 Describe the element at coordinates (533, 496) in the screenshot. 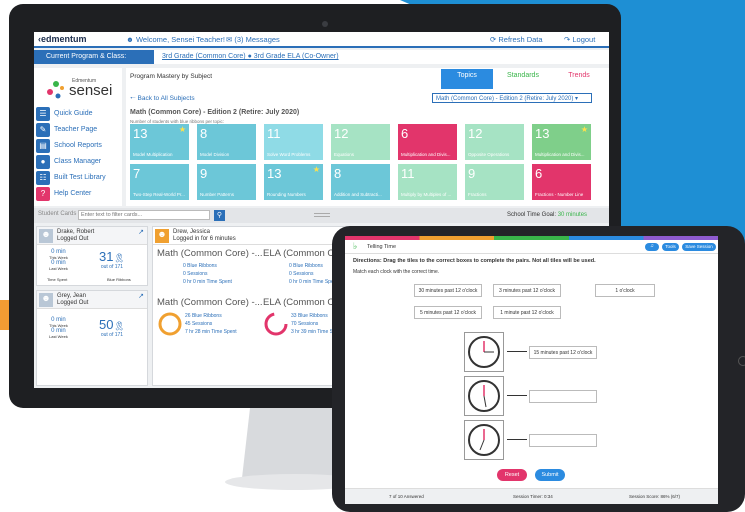

I see `session-timer: Session Timer: 0:34` at that location.